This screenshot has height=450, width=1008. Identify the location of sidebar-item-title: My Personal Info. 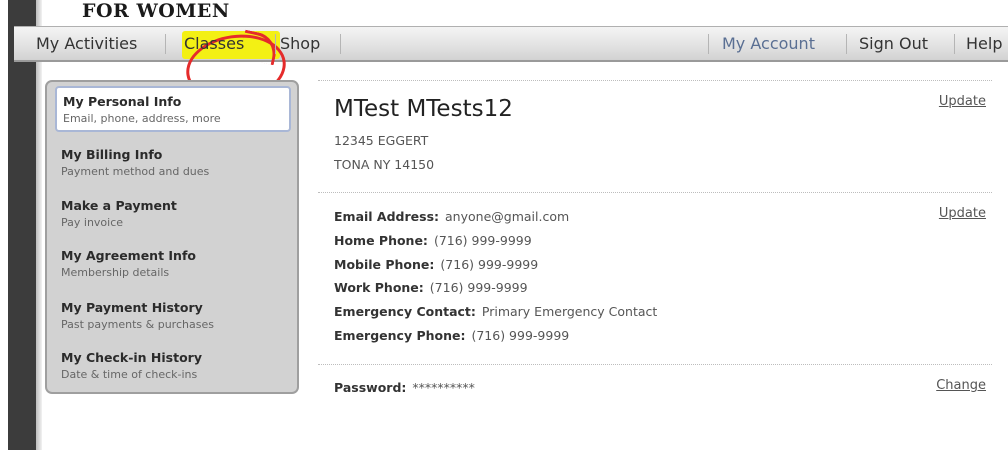
(122, 101).